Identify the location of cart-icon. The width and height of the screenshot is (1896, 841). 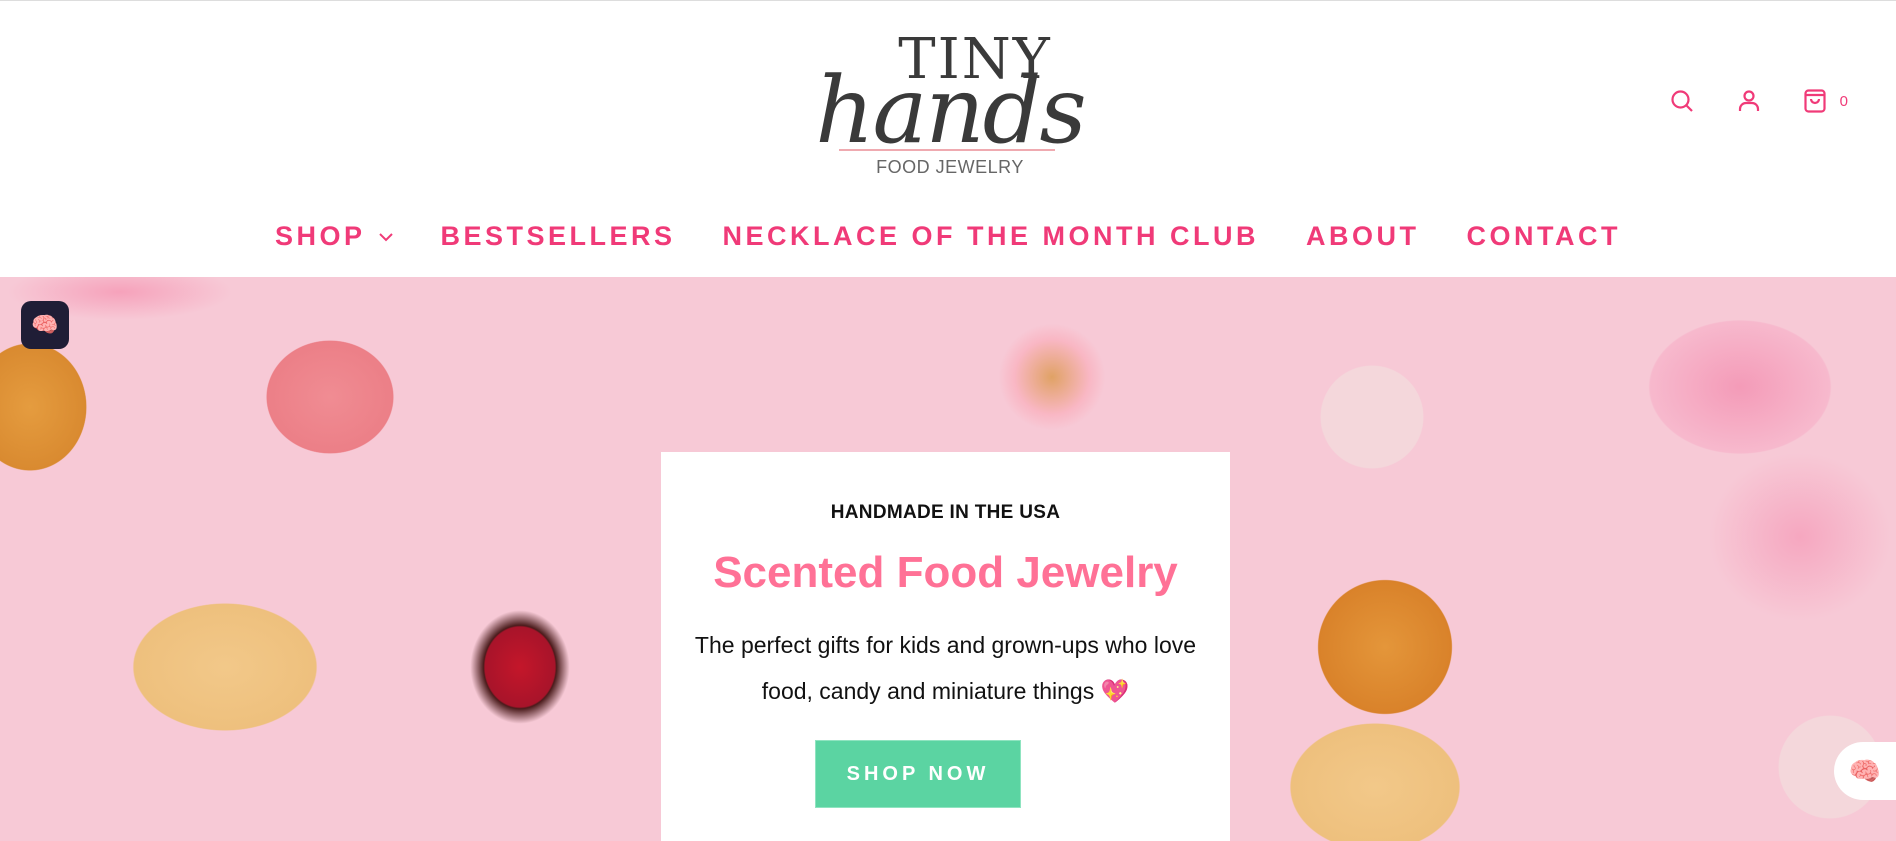
(1815, 101).